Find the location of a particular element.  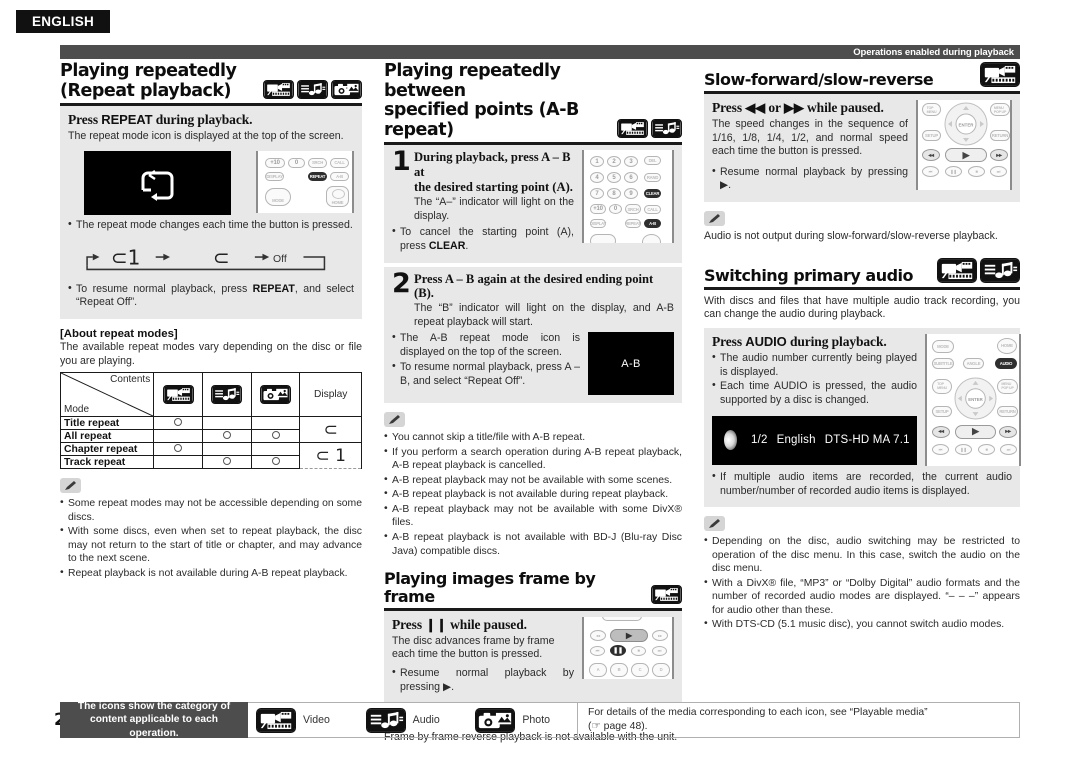

footer-legend-line2: content applicable to each operation. is located at coordinates (154, 726).